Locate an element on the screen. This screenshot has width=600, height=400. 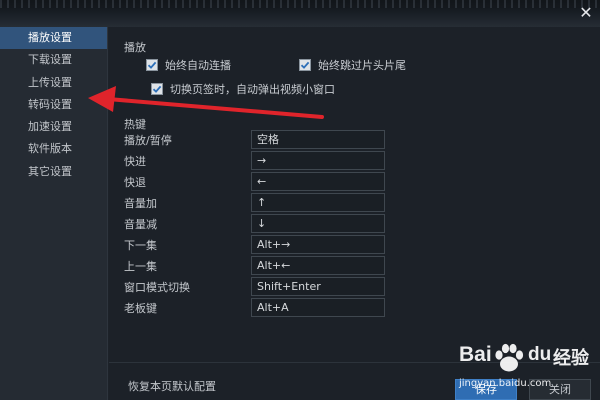
skip-intro-checkbox is located at coordinates (305, 65).